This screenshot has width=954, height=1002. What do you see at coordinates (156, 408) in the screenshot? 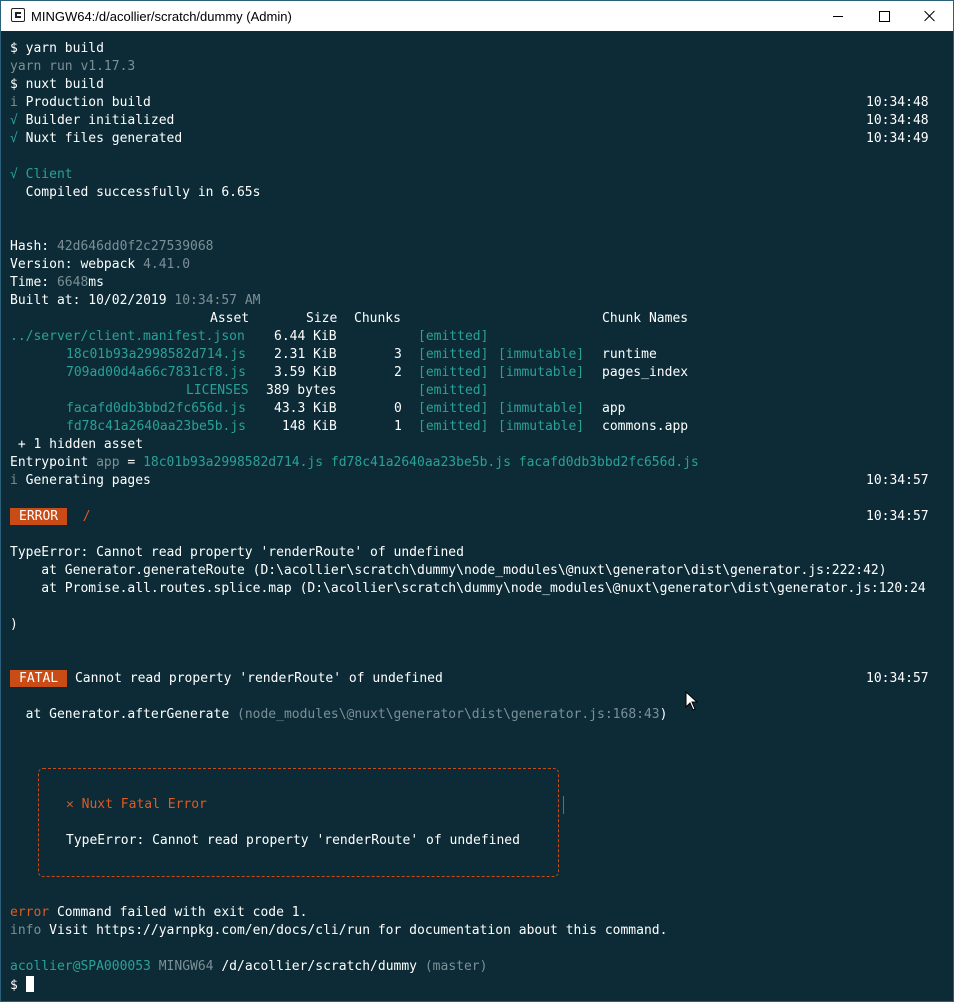
I see `asset-name: facafd0db3bbd2fc656d.js` at bounding box center [156, 408].